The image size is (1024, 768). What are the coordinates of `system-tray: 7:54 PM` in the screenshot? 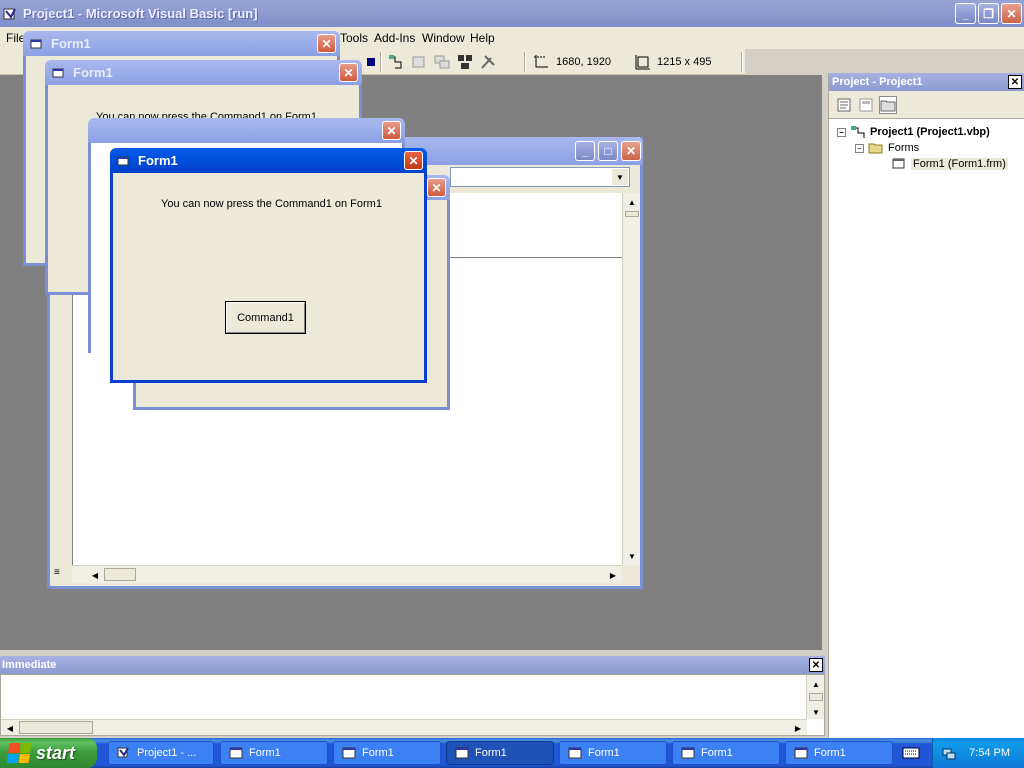 It's located at (978, 753).